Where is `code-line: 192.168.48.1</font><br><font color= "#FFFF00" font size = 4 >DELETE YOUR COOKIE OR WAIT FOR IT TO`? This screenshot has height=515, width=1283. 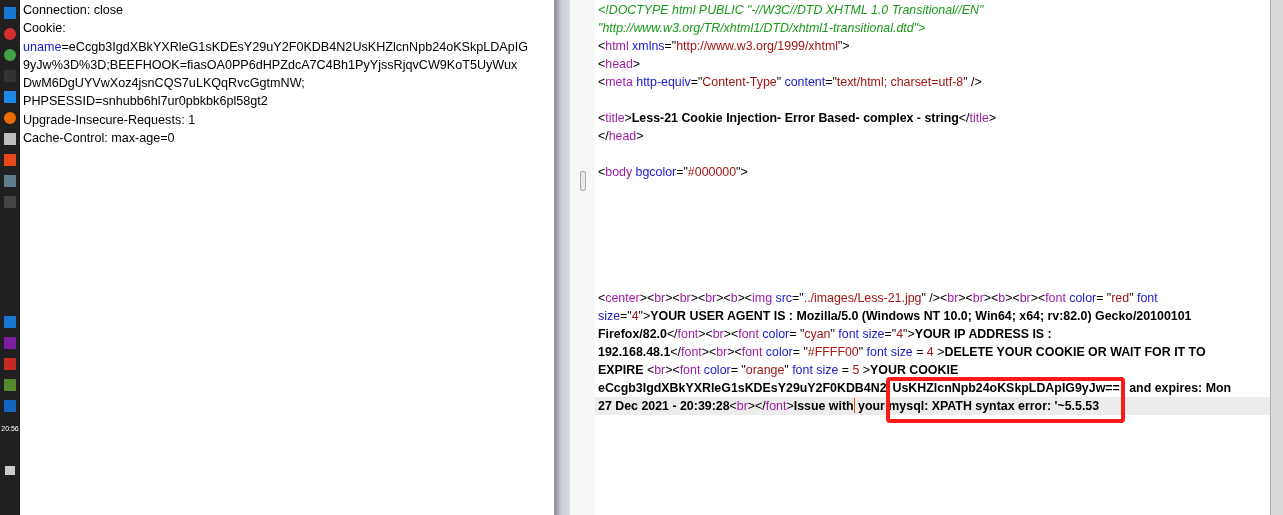 code-line: 192.168.48.1</font><br><font color= "#FFFF00" font size = 4 >DELETE YOUR COOKIE OR WAIT FOR IT TO is located at coordinates (902, 352).